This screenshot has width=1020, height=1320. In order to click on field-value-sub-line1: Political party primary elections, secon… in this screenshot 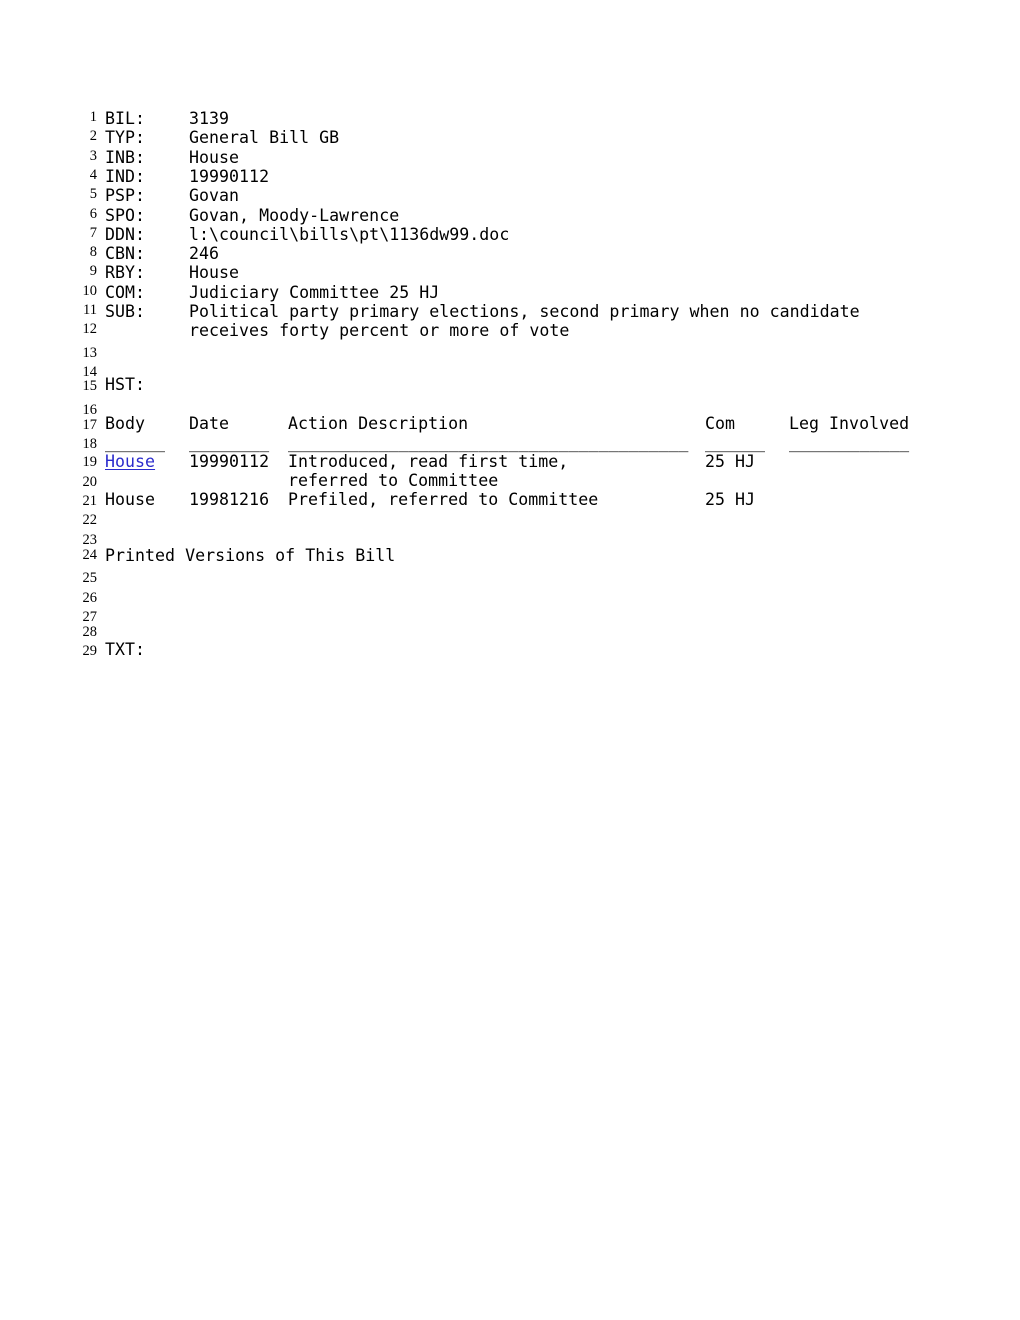, I will do `click(524, 311)`.